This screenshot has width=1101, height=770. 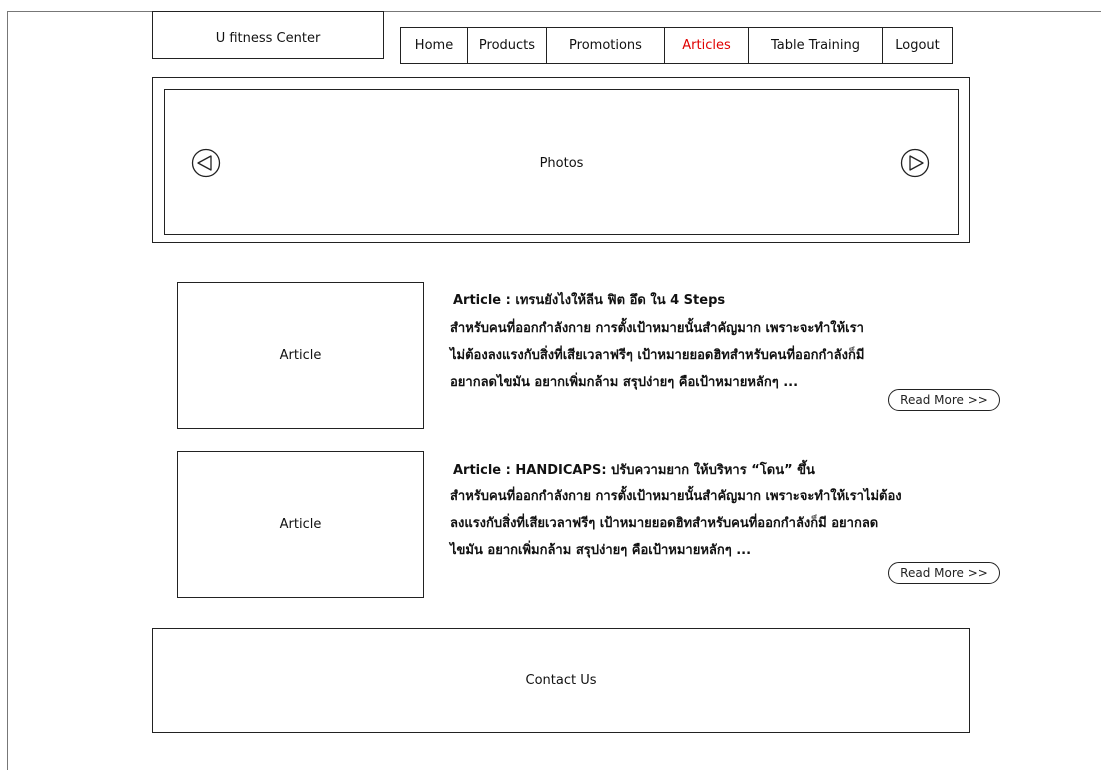 I want to click on nav-item-promotions: Promotions, so click(x=605, y=45).